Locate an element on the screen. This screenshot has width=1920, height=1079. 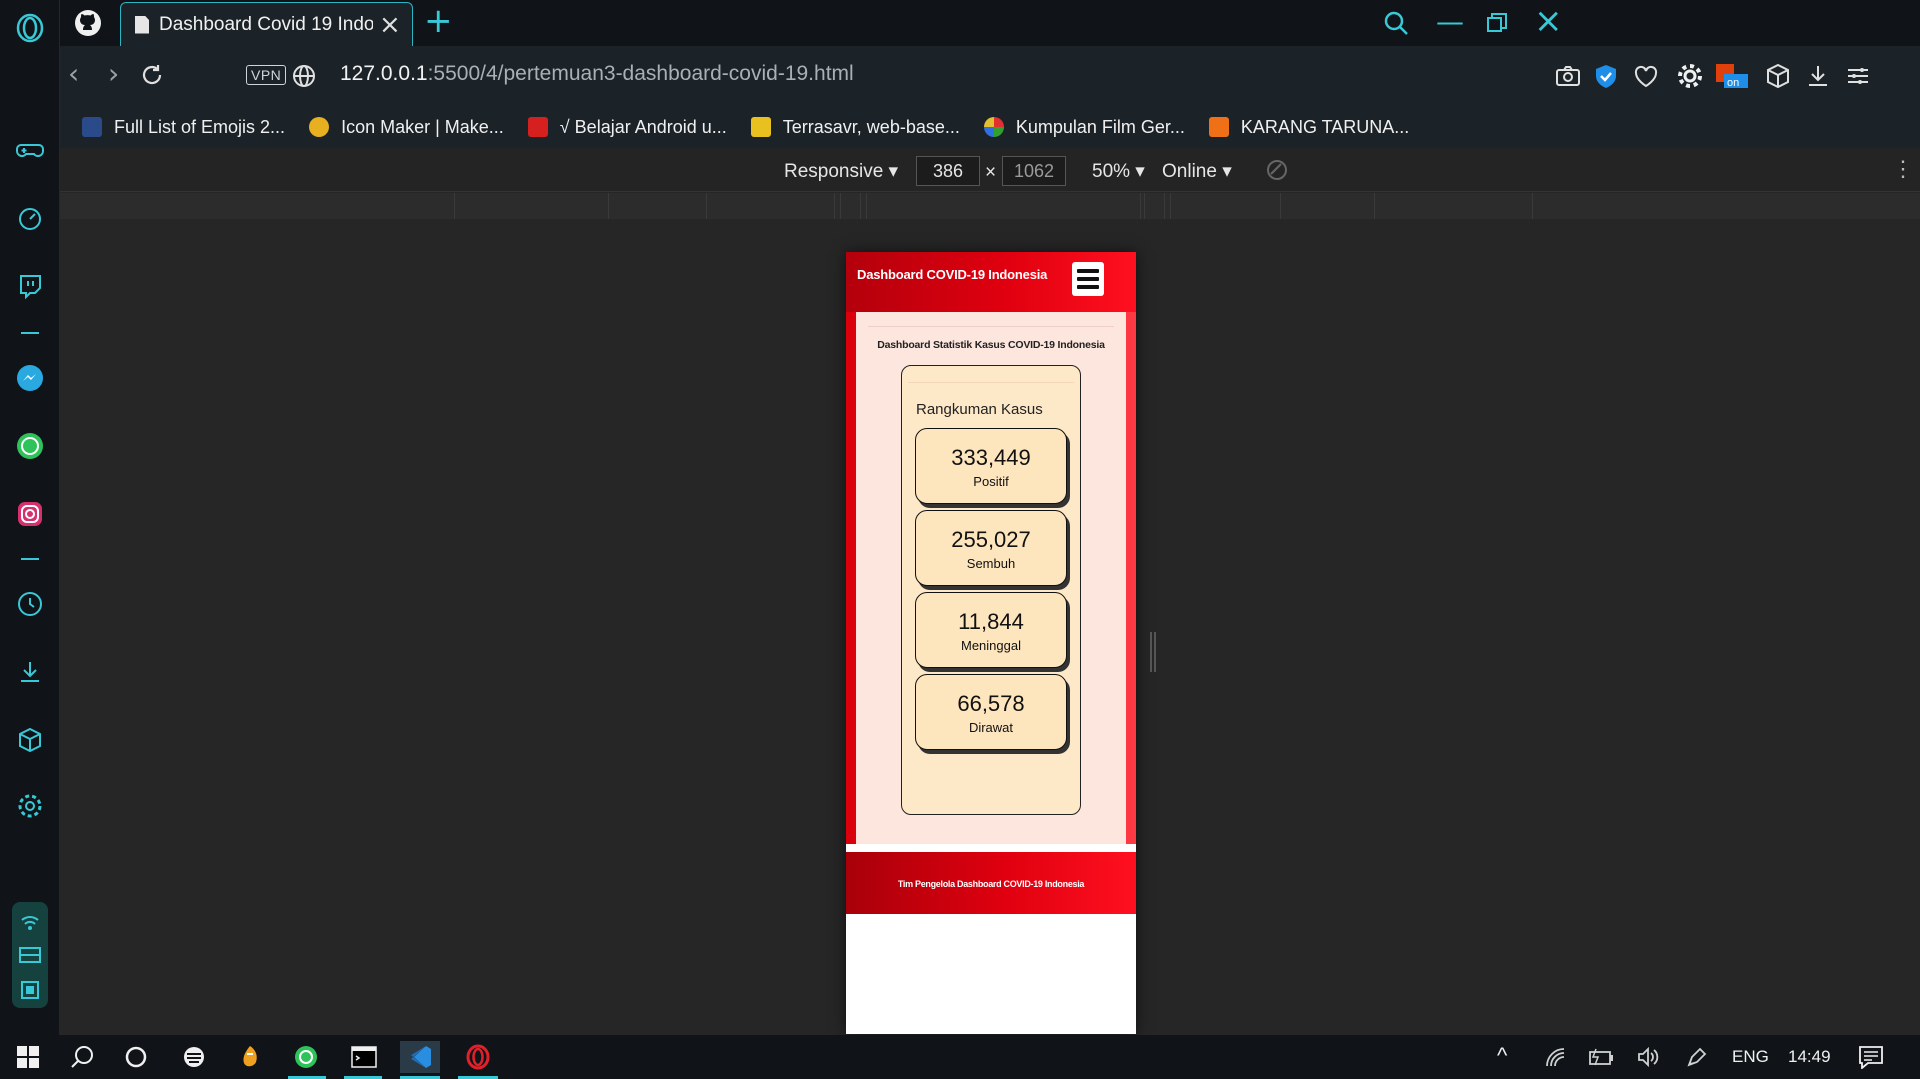
browser-app-icon is located at coordinates (194, 1057).